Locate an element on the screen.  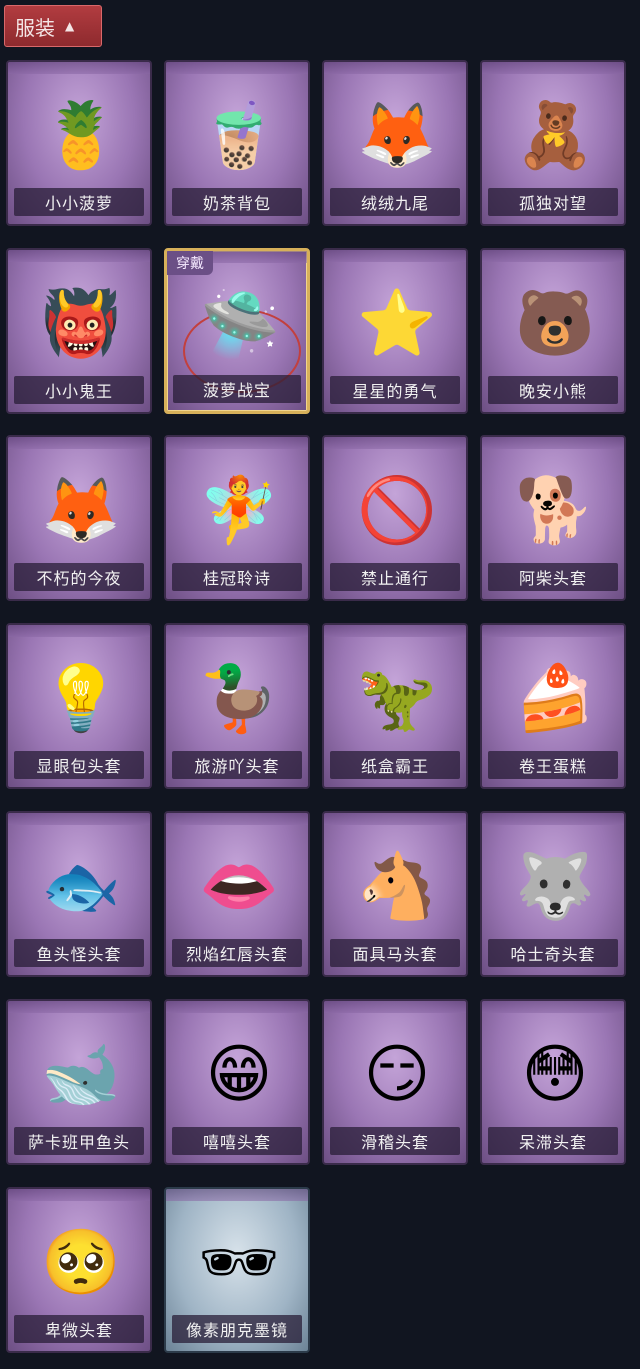
costume-card: 🦆 旅游吖头套 is located at coordinates (237, 706).